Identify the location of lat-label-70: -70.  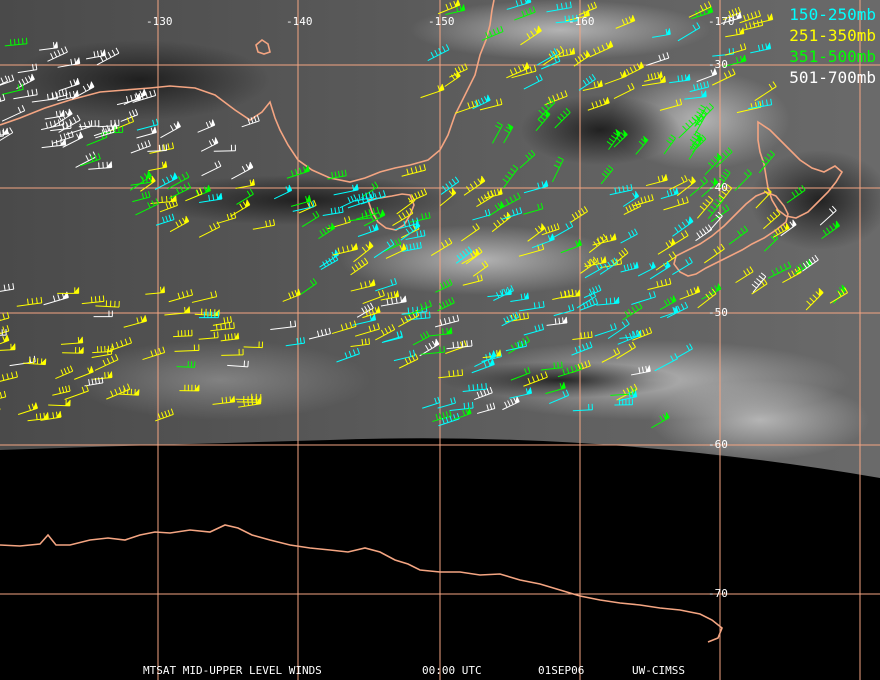
(718, 593).